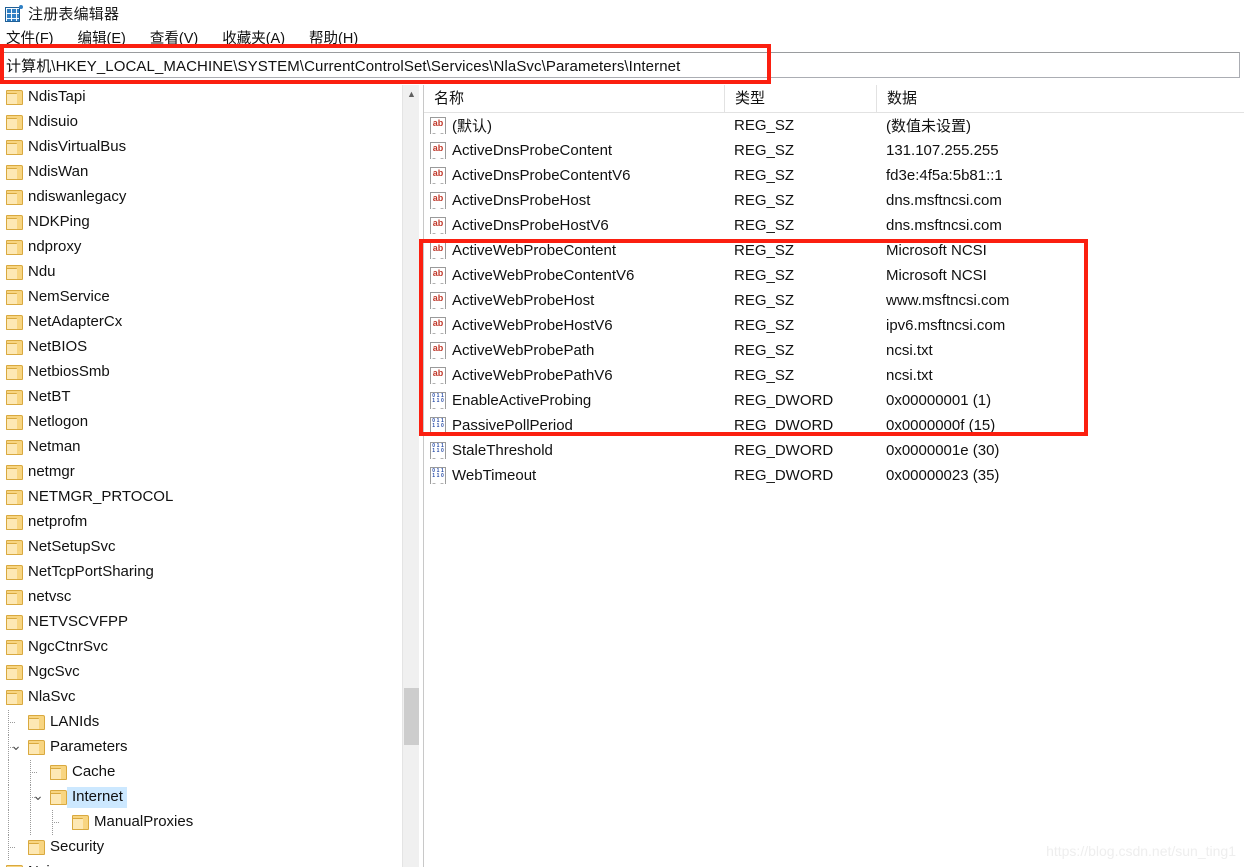 The image size is (1244, 867). I want to click on tree-node-netsetupsvc: NetSetupSvc, so click(199, 547).